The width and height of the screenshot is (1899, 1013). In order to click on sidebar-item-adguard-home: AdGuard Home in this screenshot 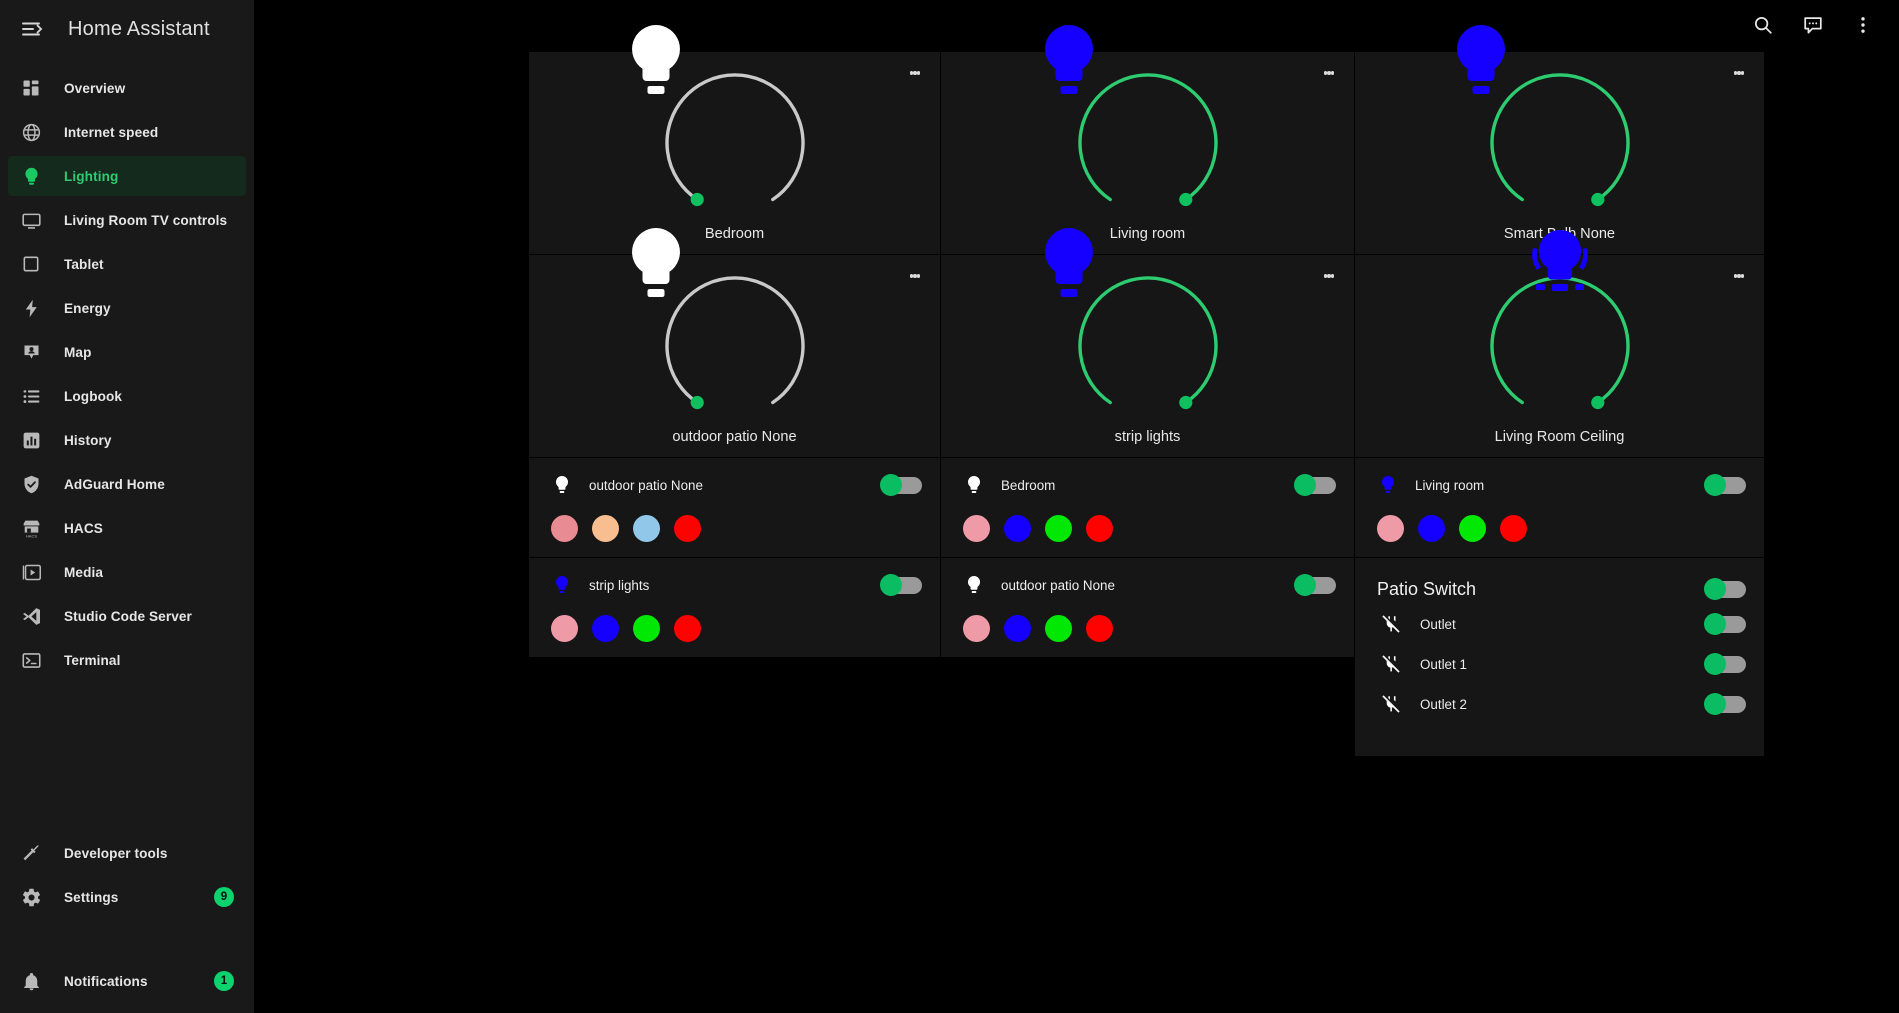, I will do `click(127, 484)`.